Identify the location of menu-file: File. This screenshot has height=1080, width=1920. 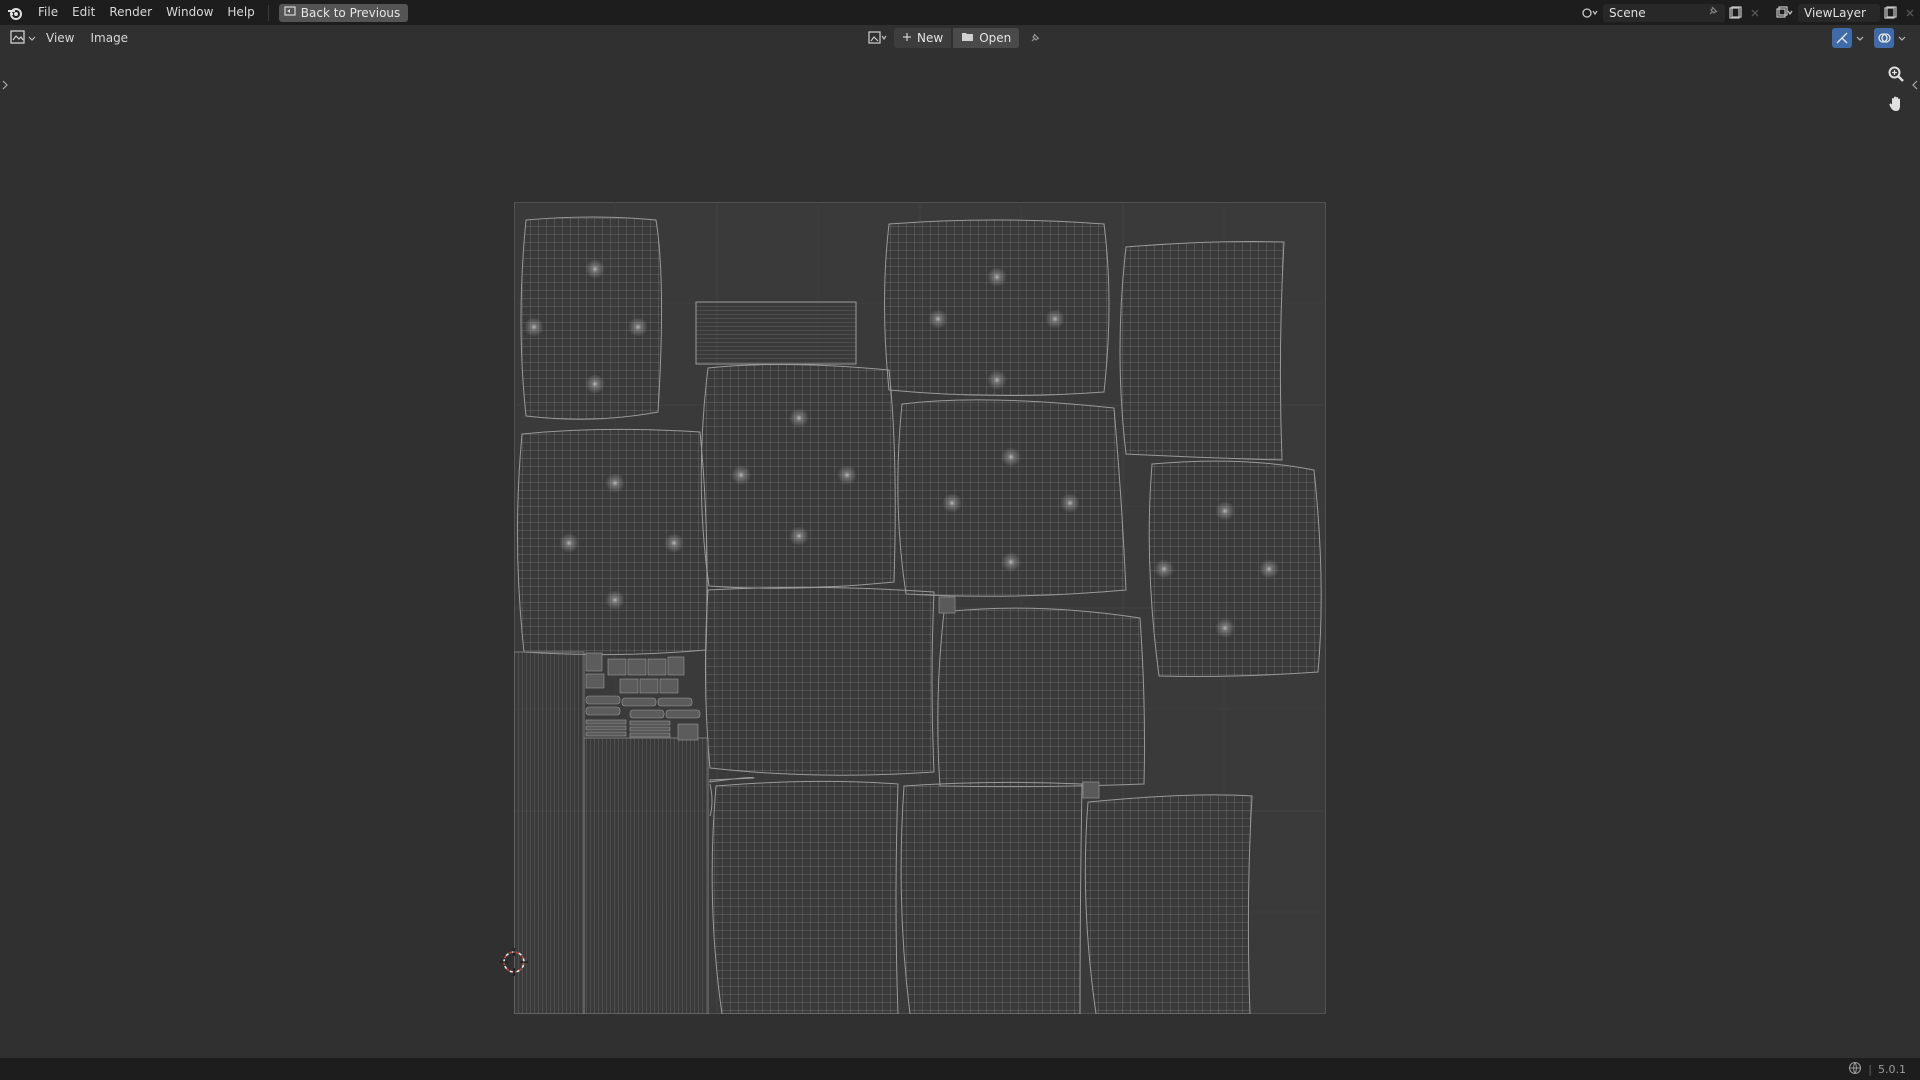
(48, 12).